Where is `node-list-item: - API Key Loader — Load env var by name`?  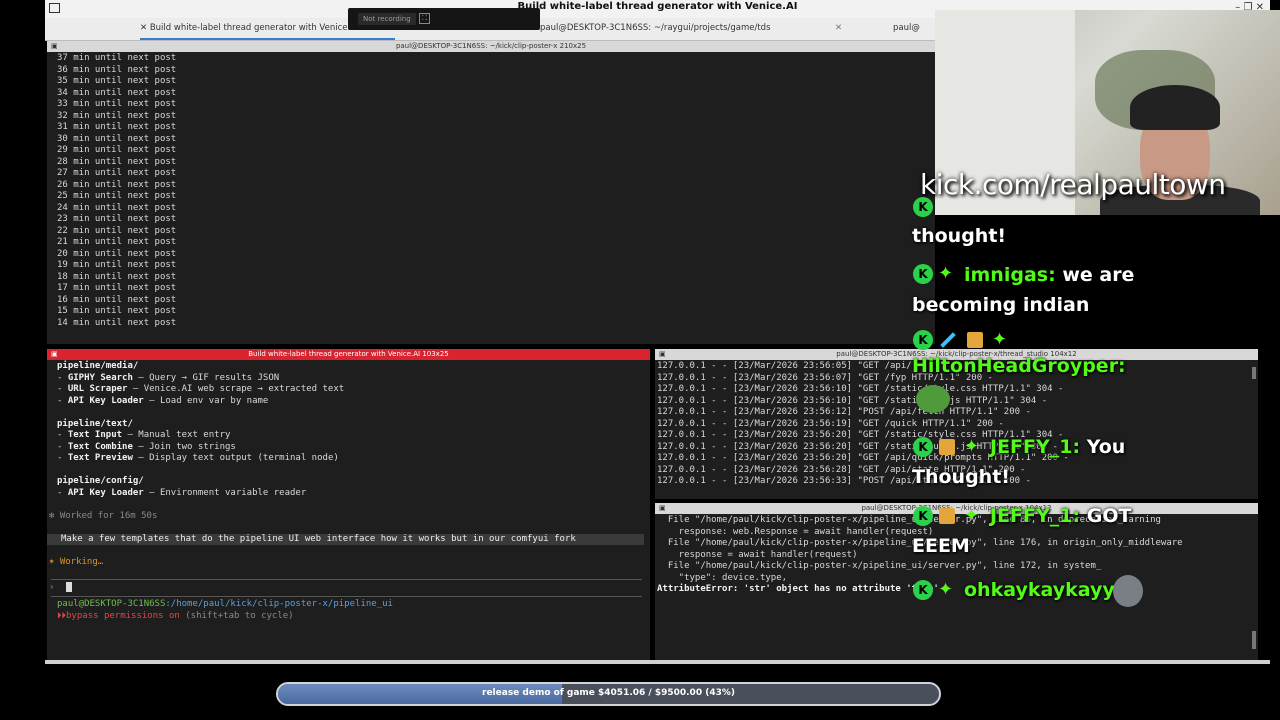 node-list-item: - API Key Loader — Load env var by name is located at coordinates (353, 402).